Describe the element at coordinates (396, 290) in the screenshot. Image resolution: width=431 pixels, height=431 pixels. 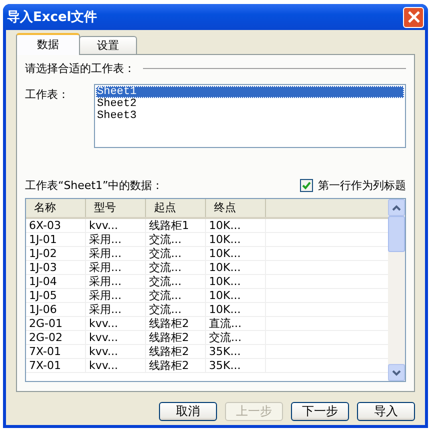
I see `scrollbar` at that location.